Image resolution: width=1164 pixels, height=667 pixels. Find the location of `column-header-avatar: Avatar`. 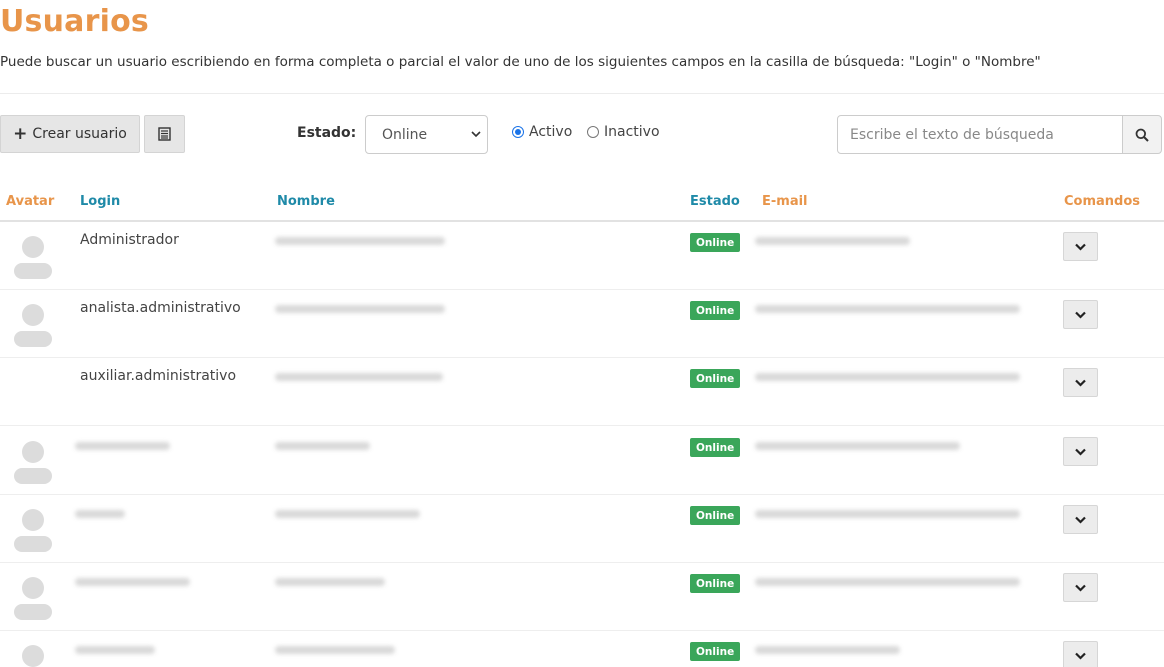

column-header-avatar: Avatar is located at coordinates (30, 201).